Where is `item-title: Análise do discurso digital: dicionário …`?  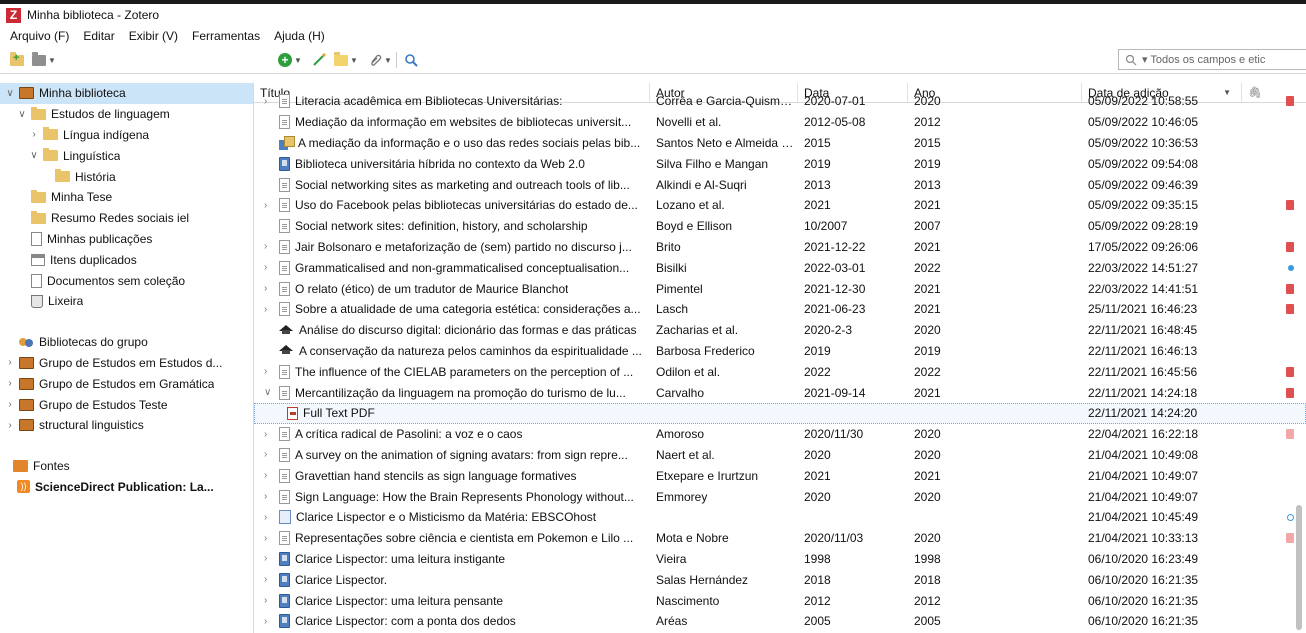
item-title: Análise do discurso digital: dicionário … is located at coordinates (468, 330).